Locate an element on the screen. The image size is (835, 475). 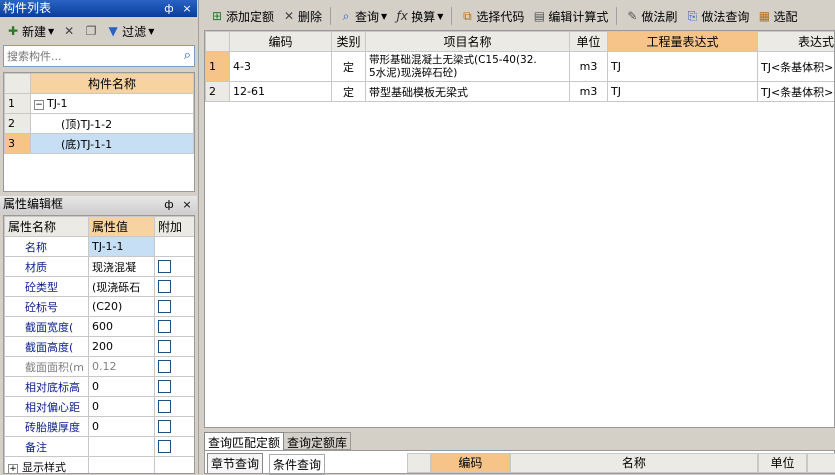
prop-row: 截面宽度(600 is located at coordinates (100, 327).